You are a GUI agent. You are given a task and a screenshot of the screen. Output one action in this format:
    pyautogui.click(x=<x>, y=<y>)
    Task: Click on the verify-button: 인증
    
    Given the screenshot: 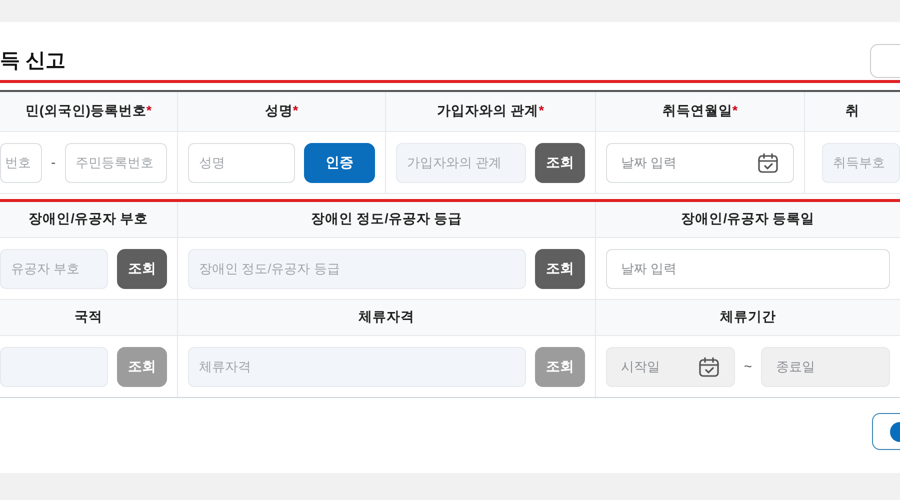 What is the action you would take?
    pyautogui.click(x=339, y=162)
    